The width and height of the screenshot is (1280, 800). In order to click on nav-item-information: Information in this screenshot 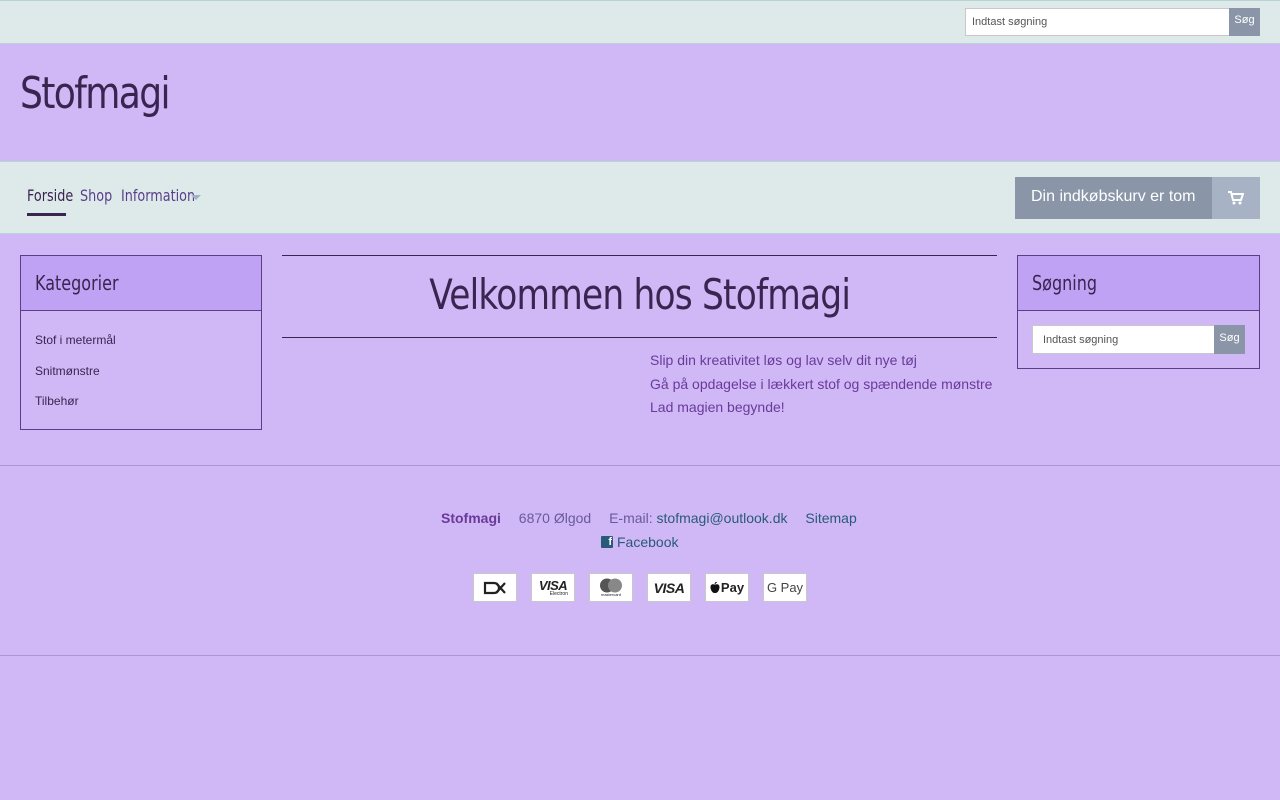, I will do `click(158, 195)`.